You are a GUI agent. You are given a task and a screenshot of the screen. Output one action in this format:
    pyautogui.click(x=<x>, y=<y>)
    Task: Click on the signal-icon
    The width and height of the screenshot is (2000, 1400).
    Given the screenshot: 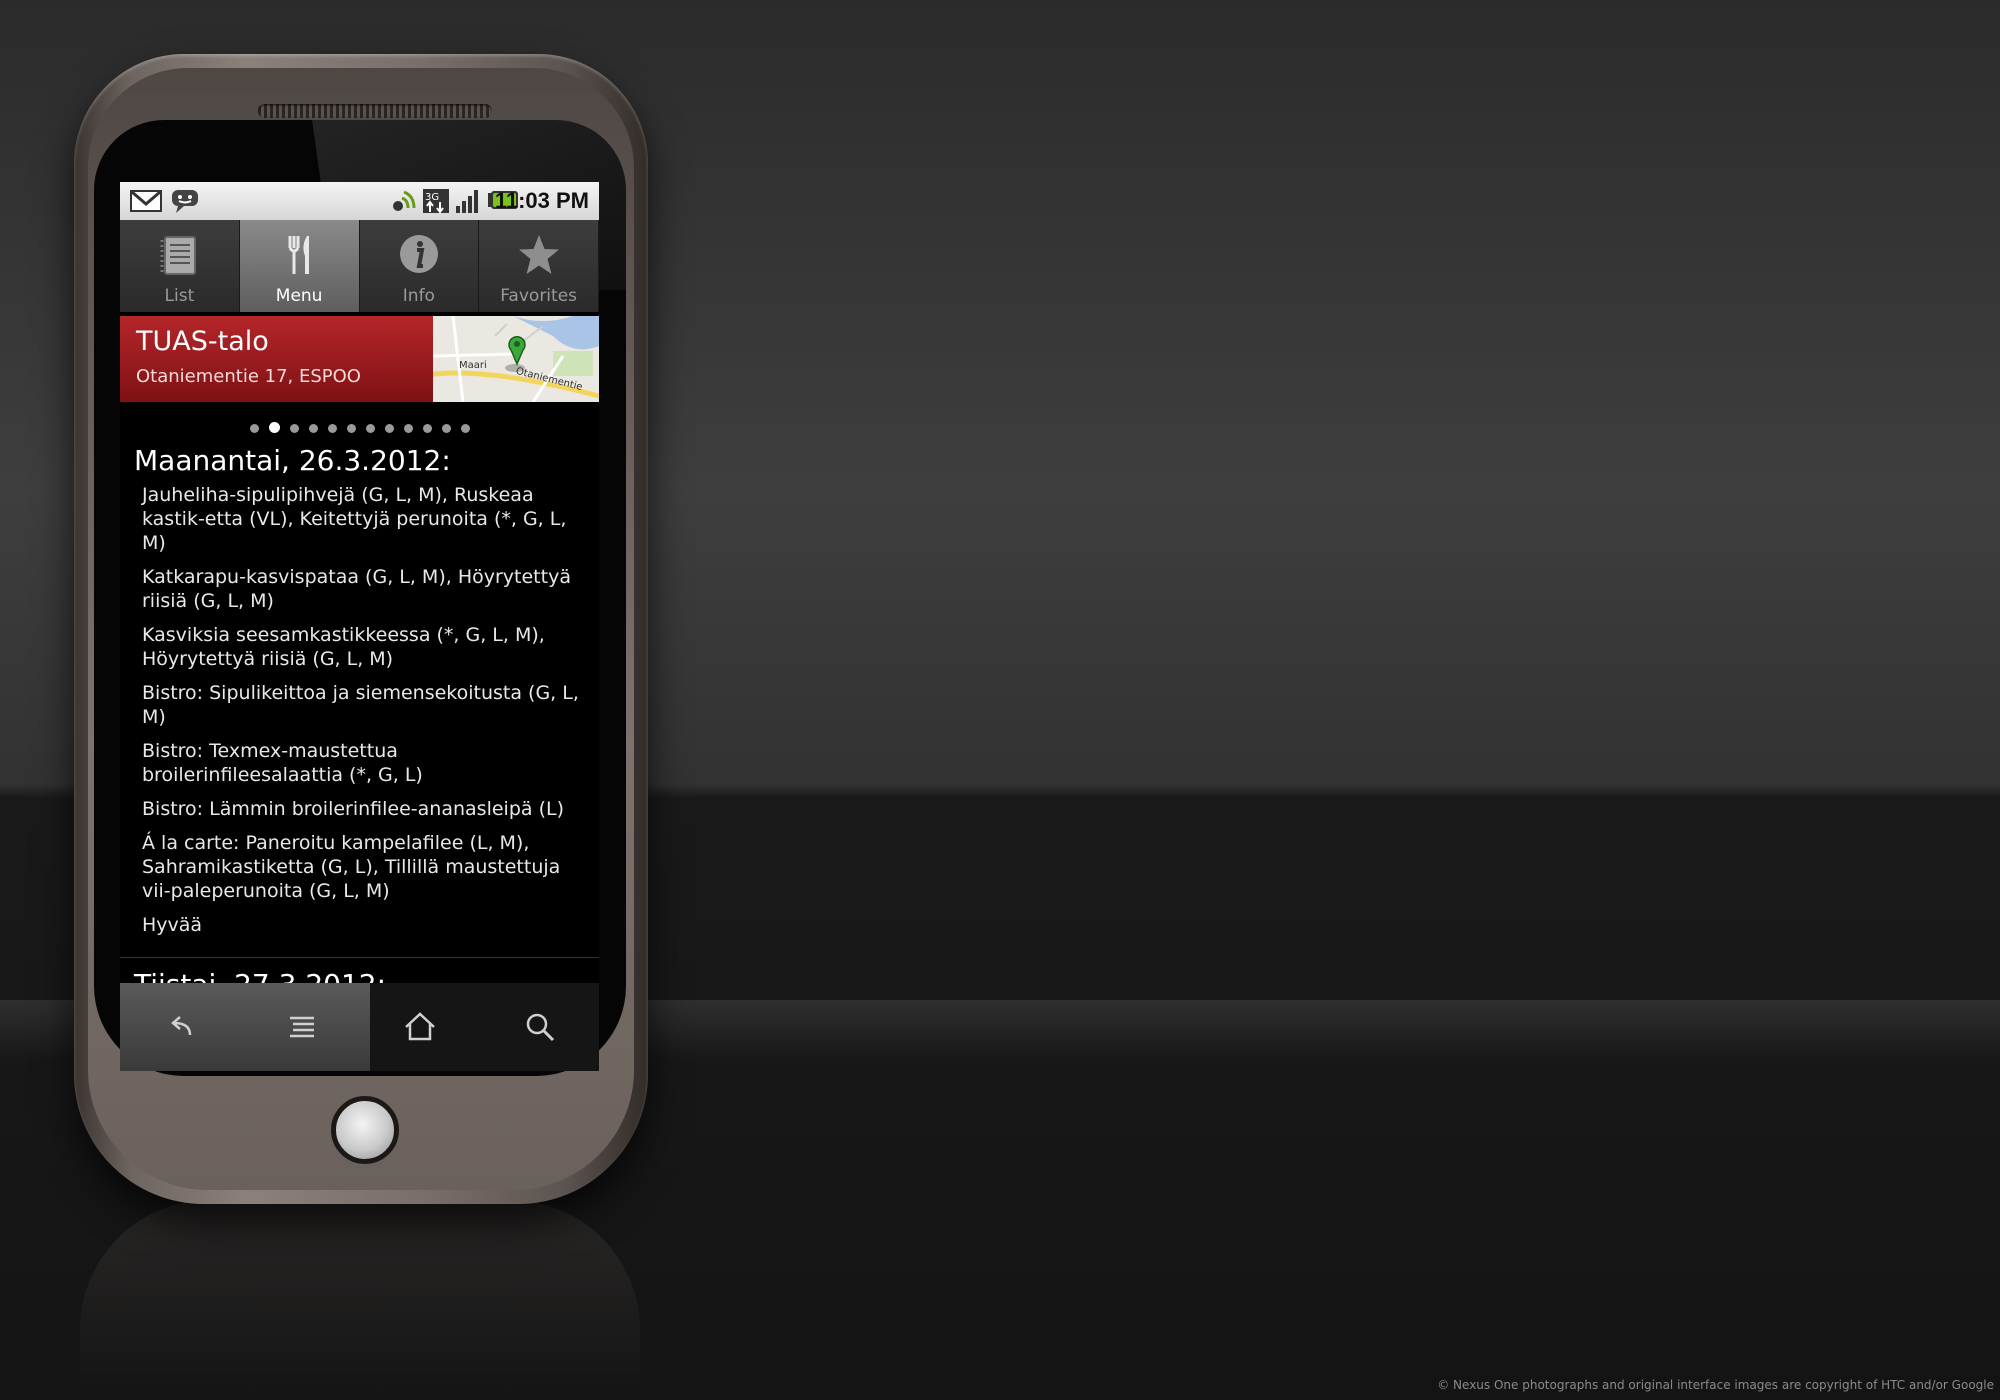 What is the action you would take?
    pyautogui.click(x=467, y=201)
    